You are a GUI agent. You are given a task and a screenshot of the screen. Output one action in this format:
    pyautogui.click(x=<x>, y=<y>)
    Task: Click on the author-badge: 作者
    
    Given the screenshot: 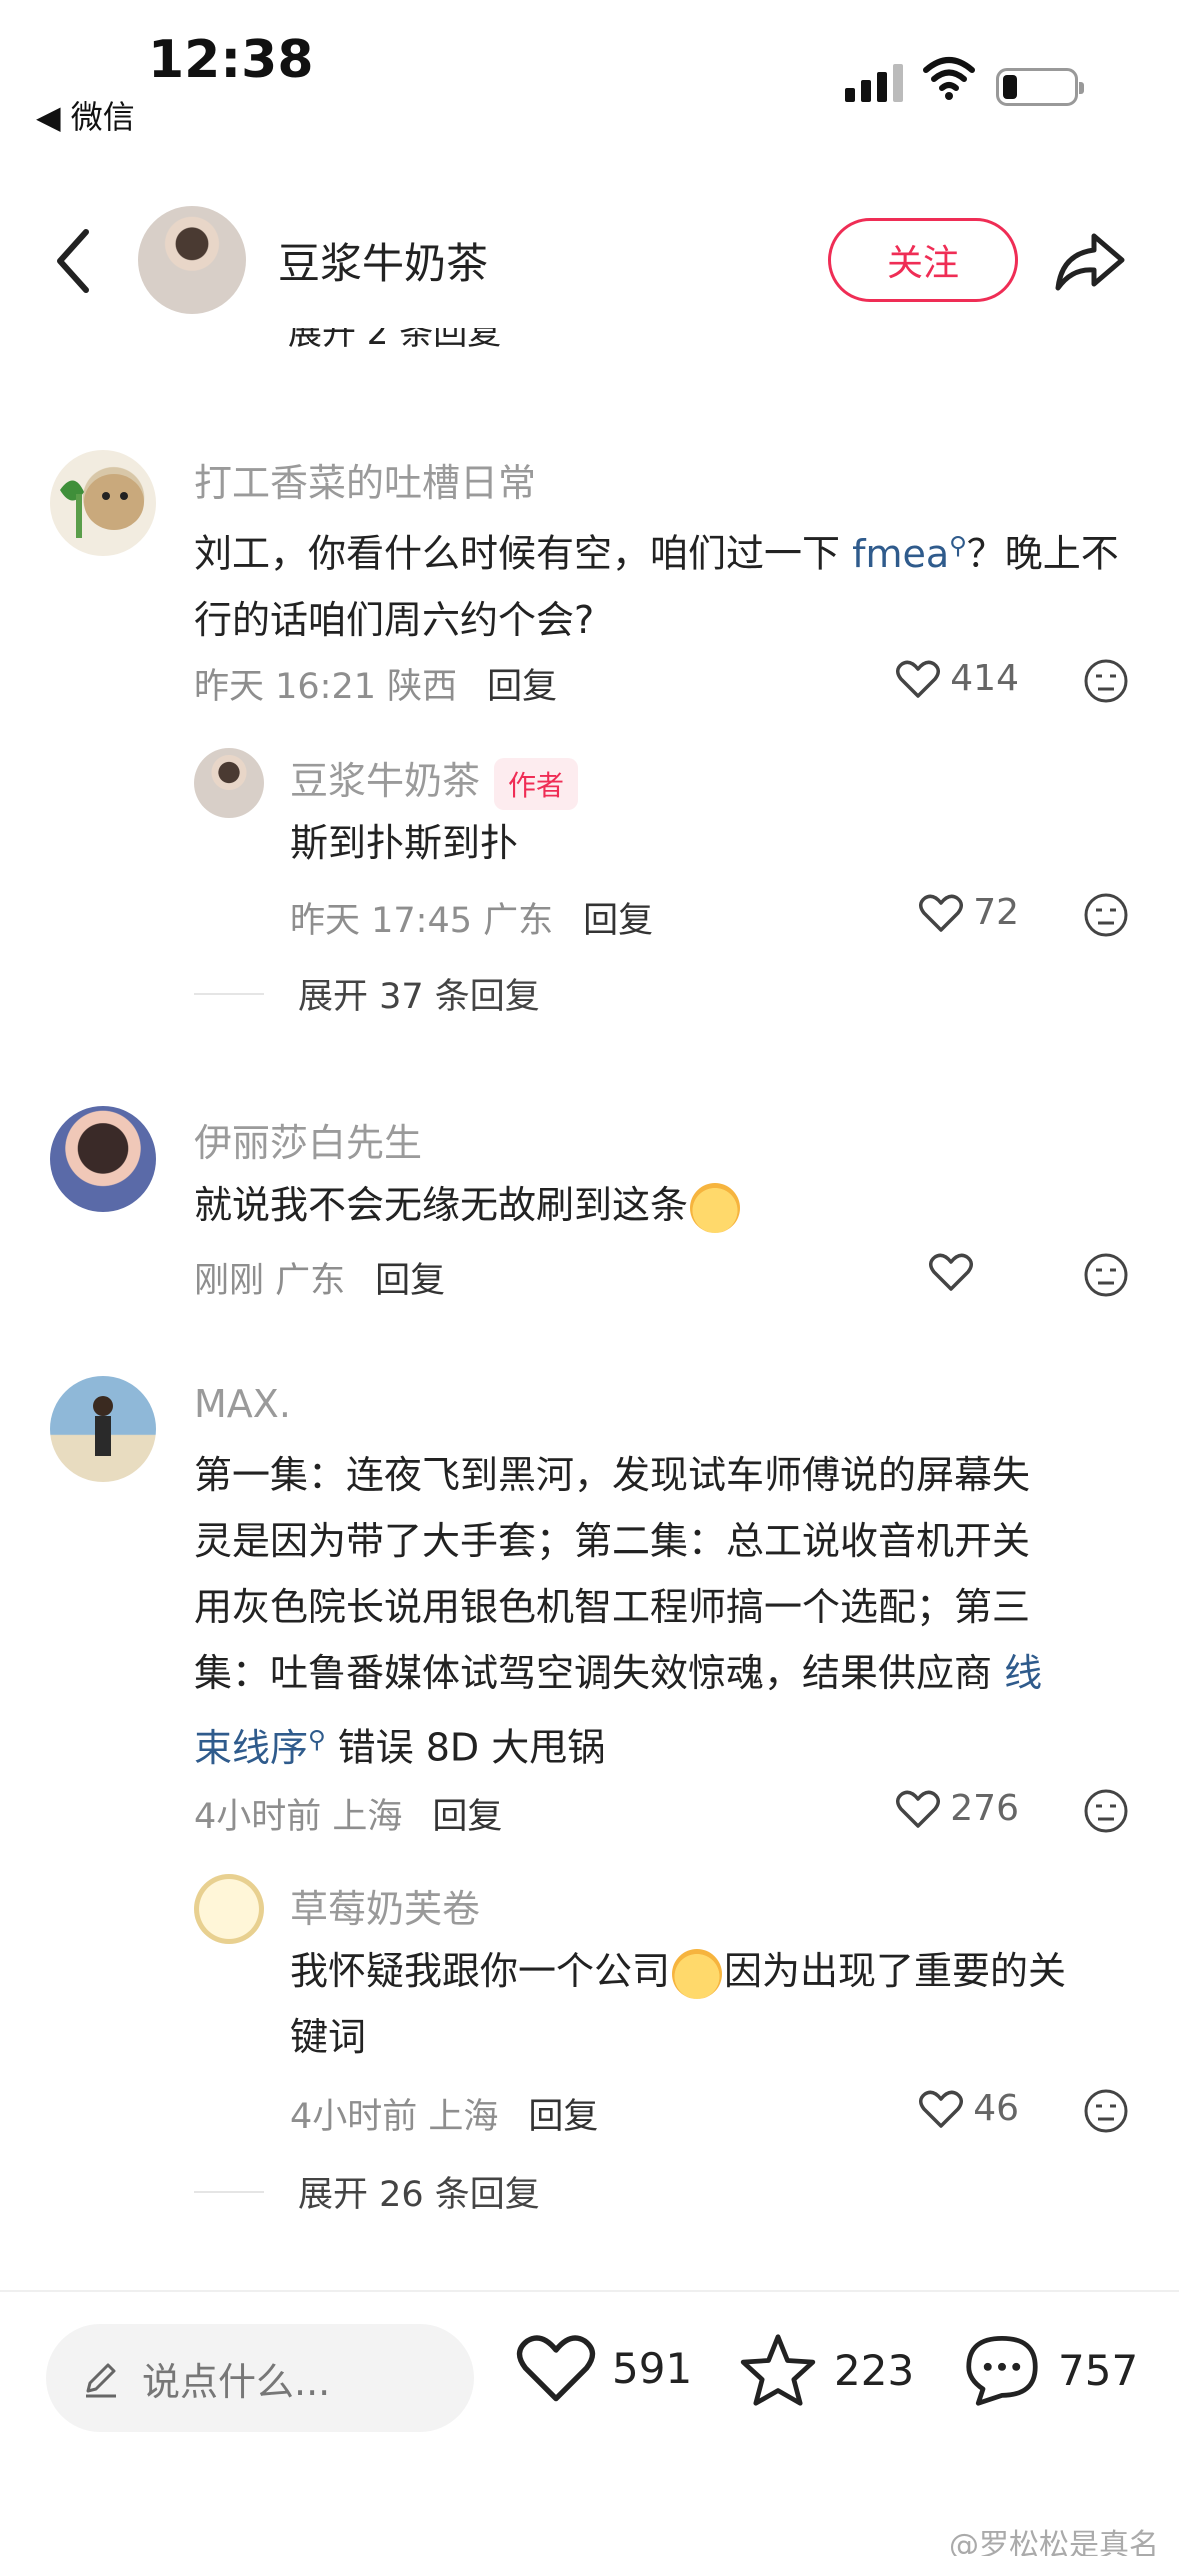 What is the action you would take?
    pyautogui.click(x=536, y=783)
    